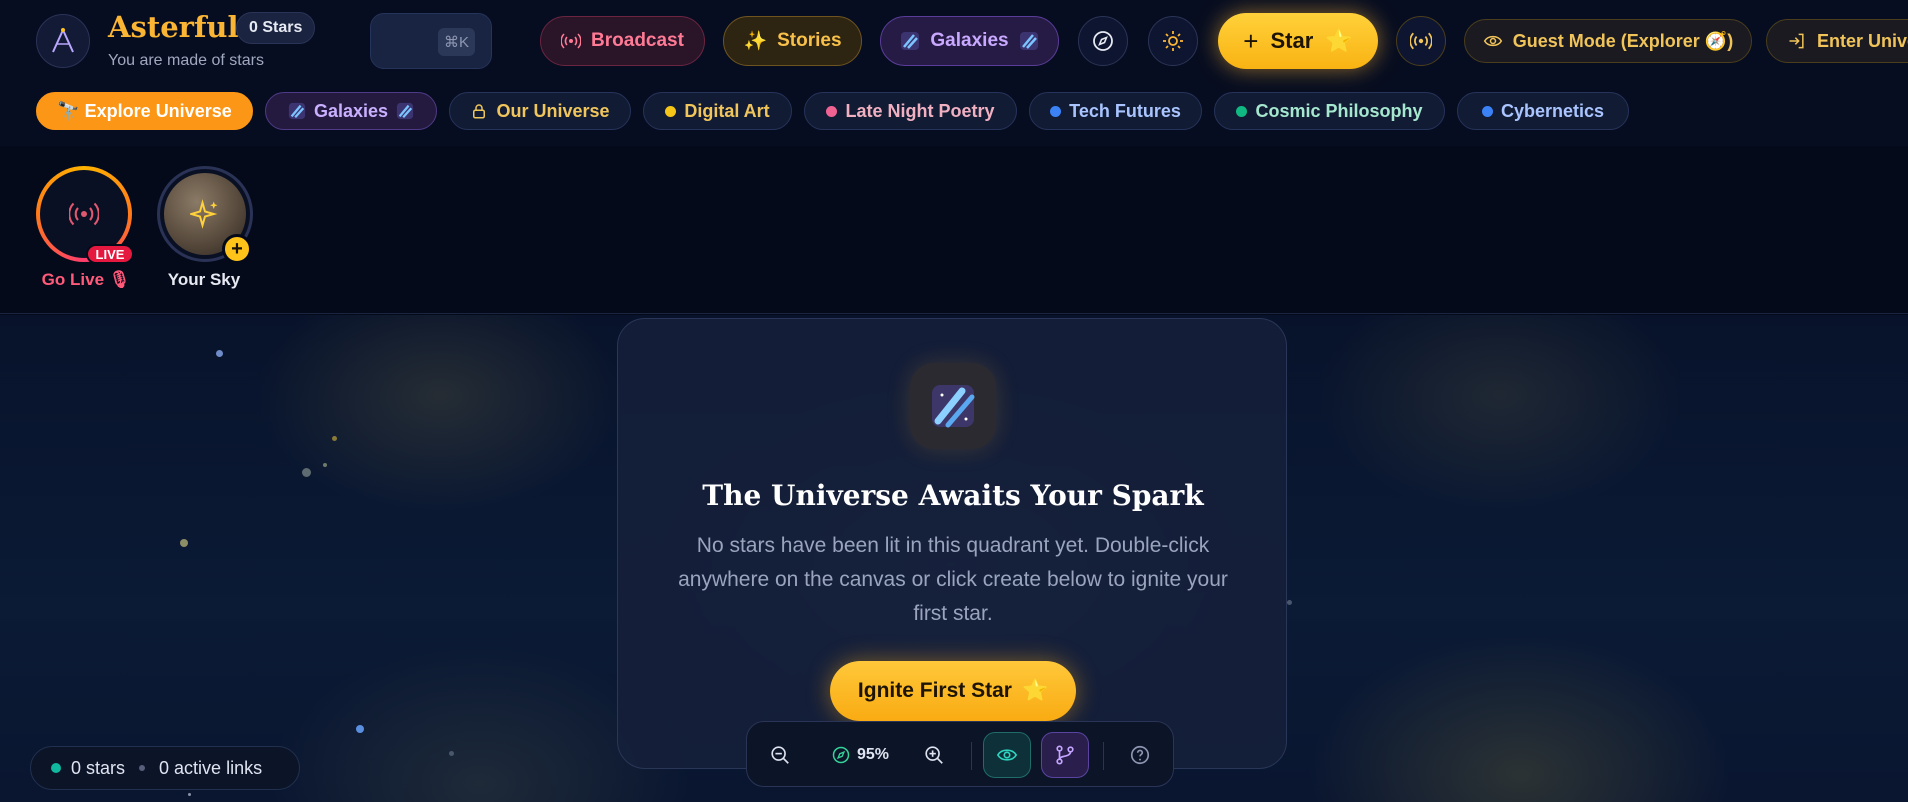 The image size is (1908, 802). I want to click on brand-name: Asterful, so click(173, 27).